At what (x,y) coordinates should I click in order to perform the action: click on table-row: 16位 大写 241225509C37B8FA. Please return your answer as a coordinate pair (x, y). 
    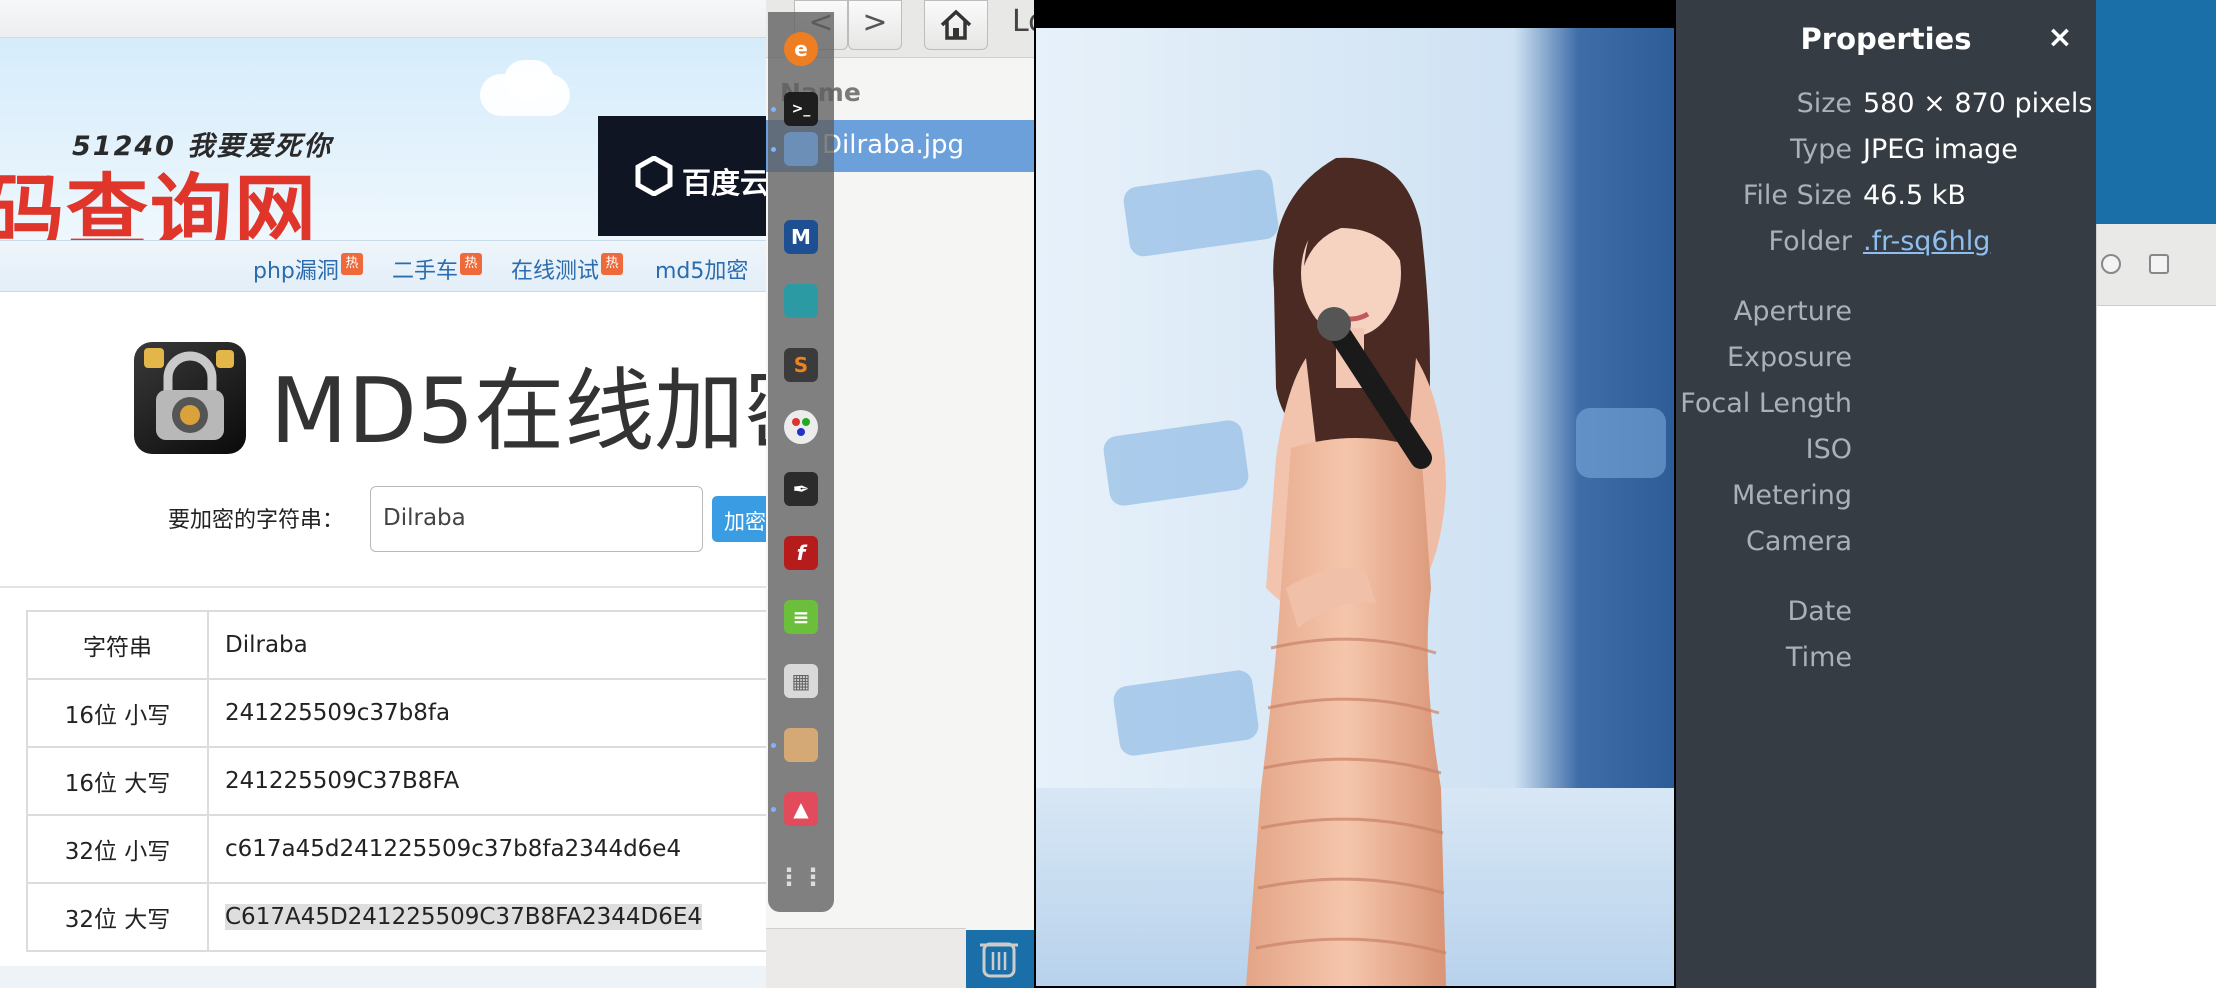
    Looking at the image, I should click on (398, 781).